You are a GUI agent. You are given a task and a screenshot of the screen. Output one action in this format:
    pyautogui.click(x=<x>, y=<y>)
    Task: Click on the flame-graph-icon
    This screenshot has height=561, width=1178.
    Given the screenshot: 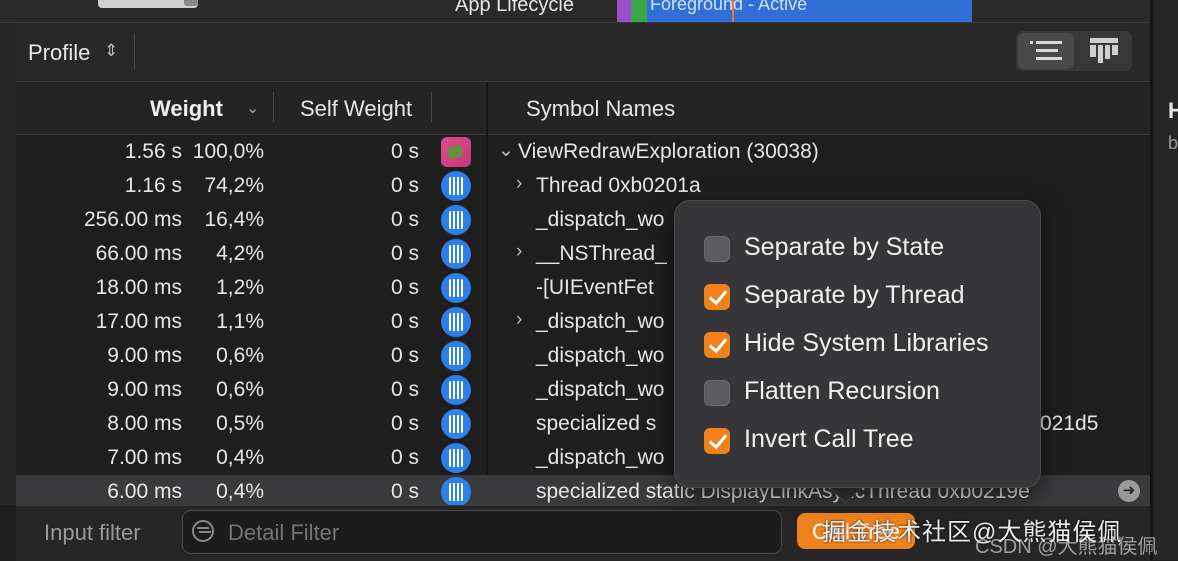 What is the action you would take?
    pyautogui.click(x=1104, y=51)
    